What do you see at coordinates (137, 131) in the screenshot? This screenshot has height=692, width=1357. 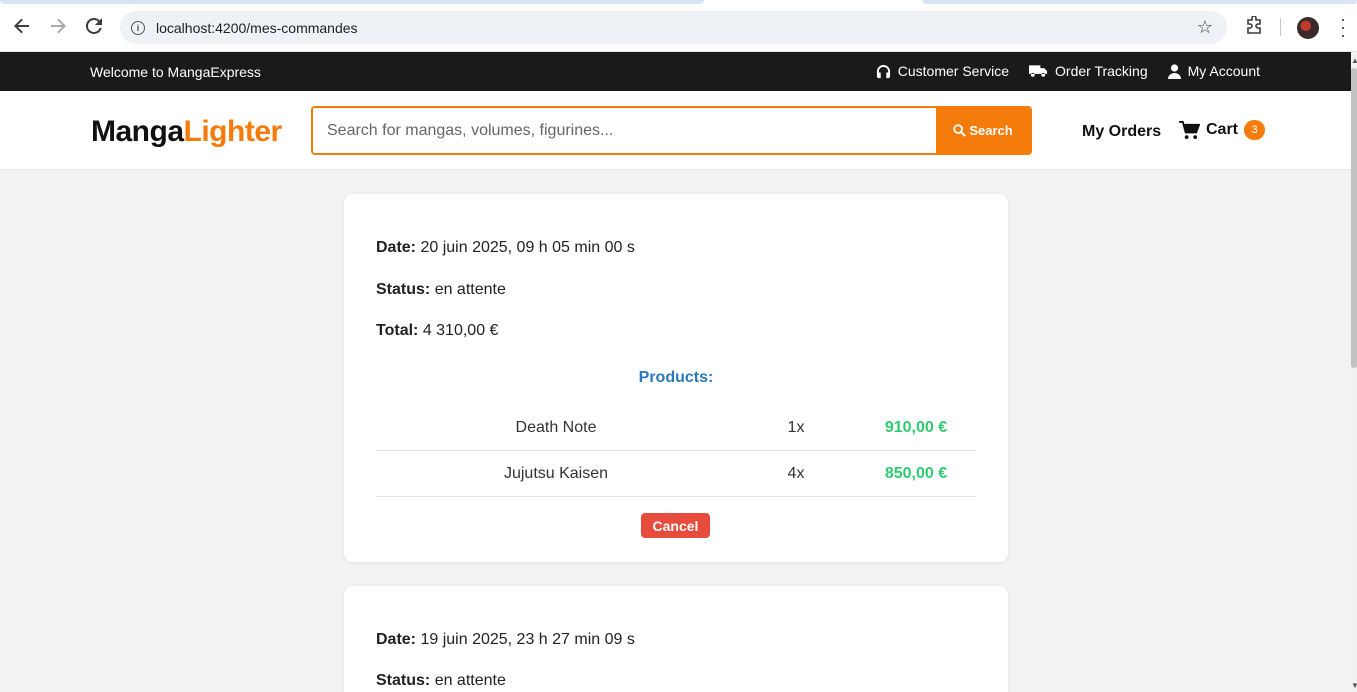 I see `logo-part-manga: Manga` at bounding box center [137, 131].